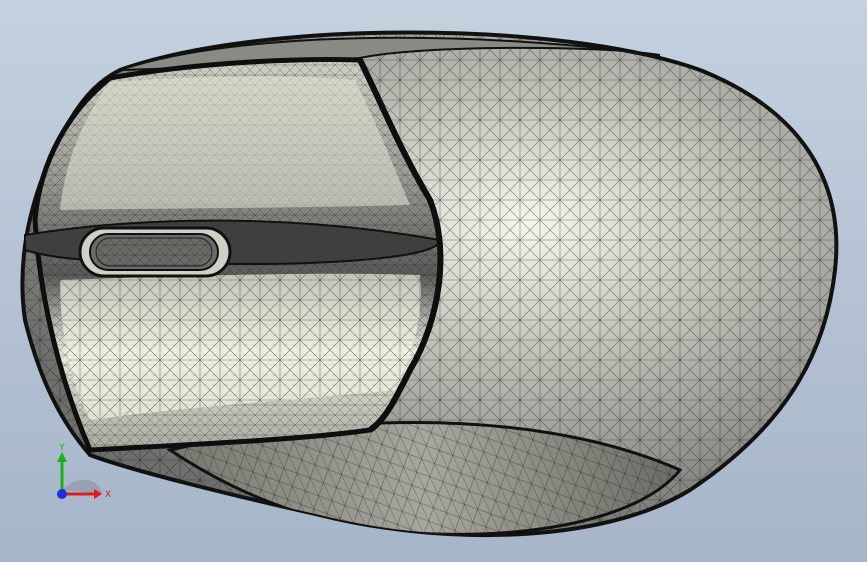 This screenshot has width=867, height=562. What do you see at coordinates (61, 448) in the screenshot?
I see `y-axis-label: Y` at bounding box center [61, 448].